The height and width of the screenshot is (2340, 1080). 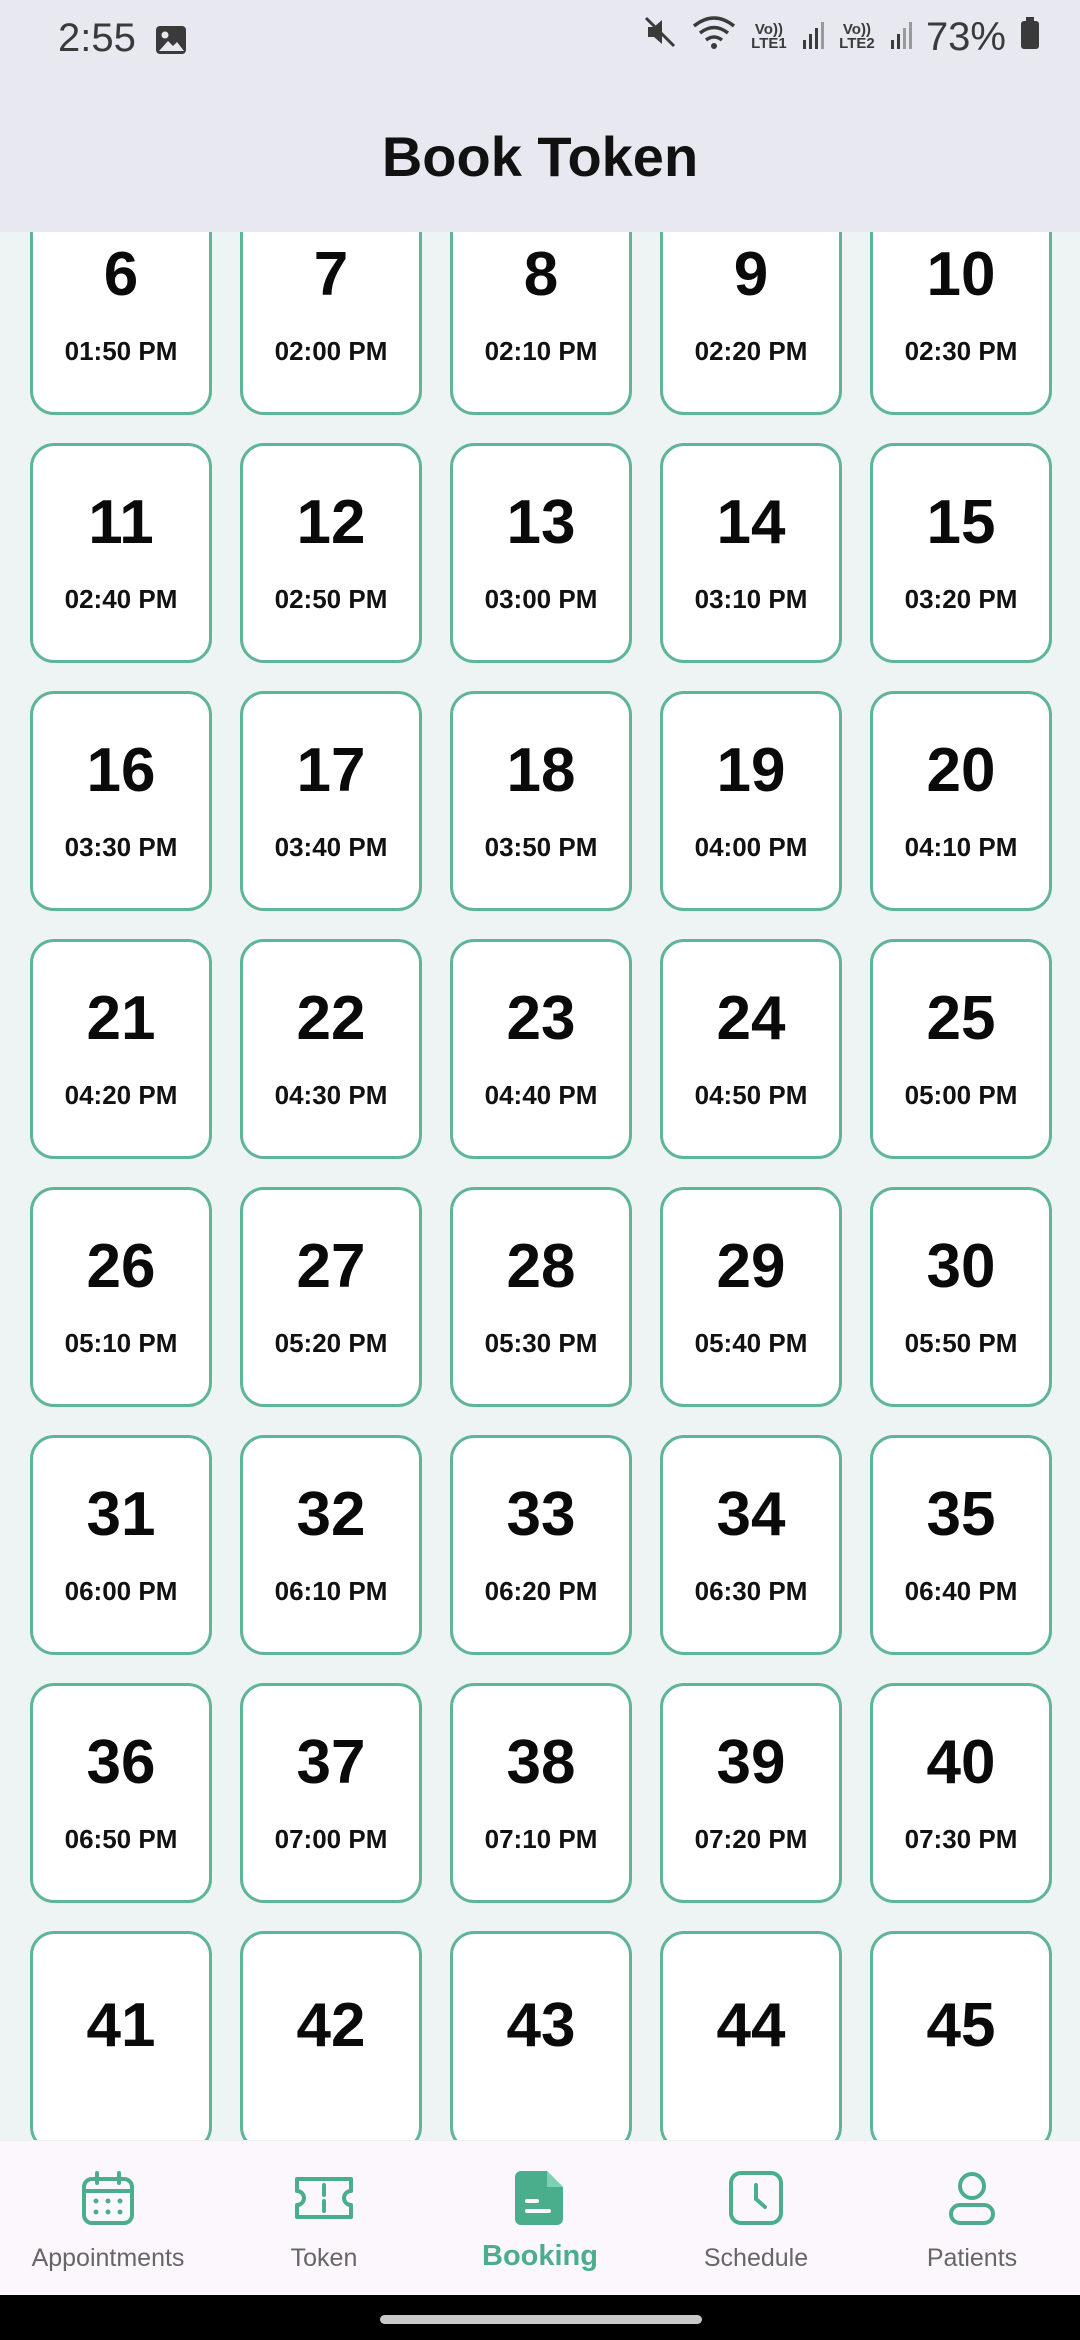 I want to click on token-number: 44, so click(x=751, y=2025).